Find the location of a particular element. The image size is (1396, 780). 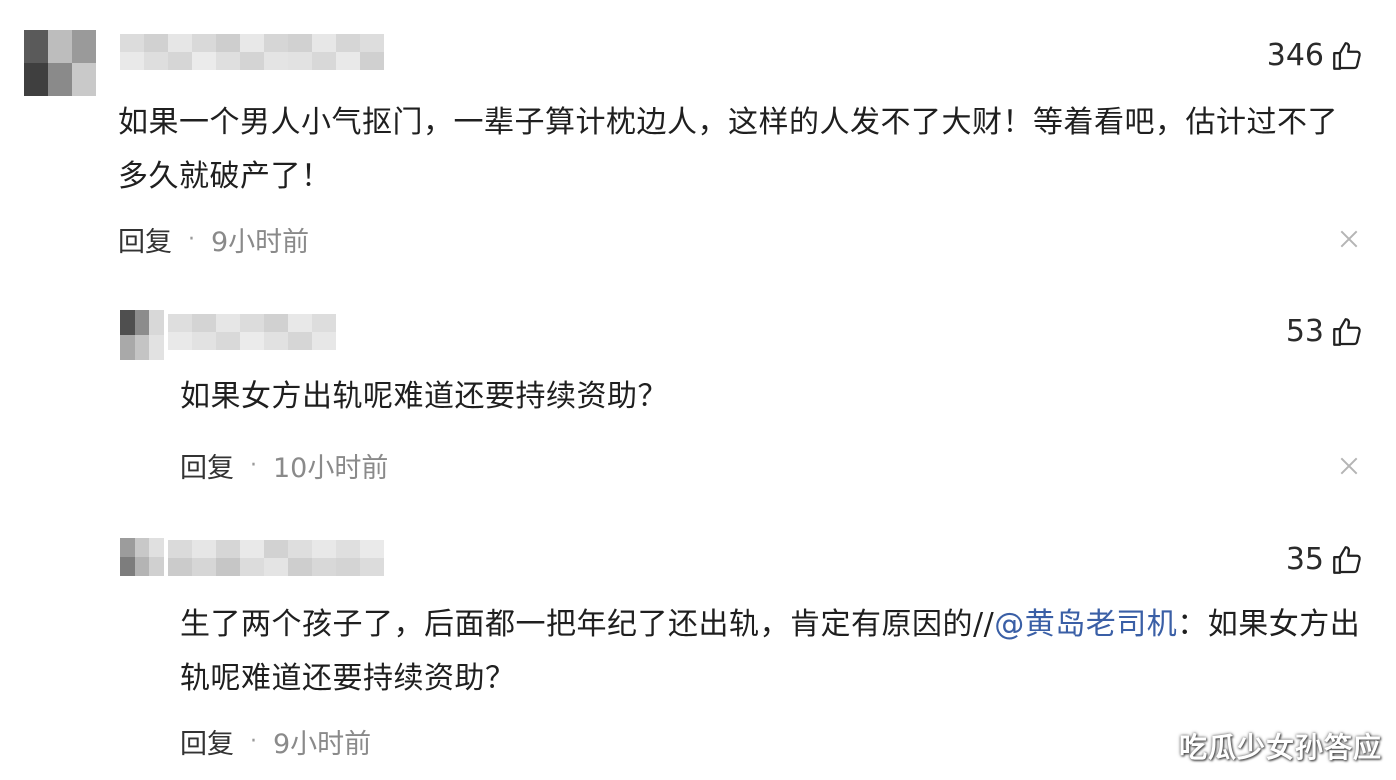

like-button: 346 is located at coordinates (1315, 55).